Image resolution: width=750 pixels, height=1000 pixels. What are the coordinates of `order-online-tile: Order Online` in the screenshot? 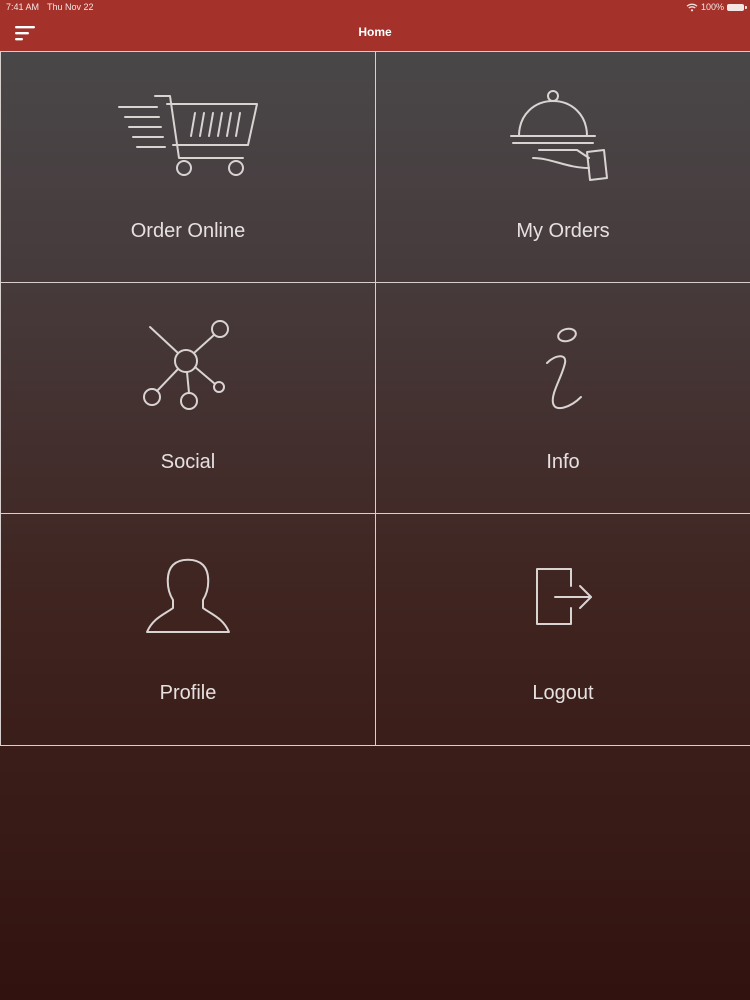 It's located at (188, 167).